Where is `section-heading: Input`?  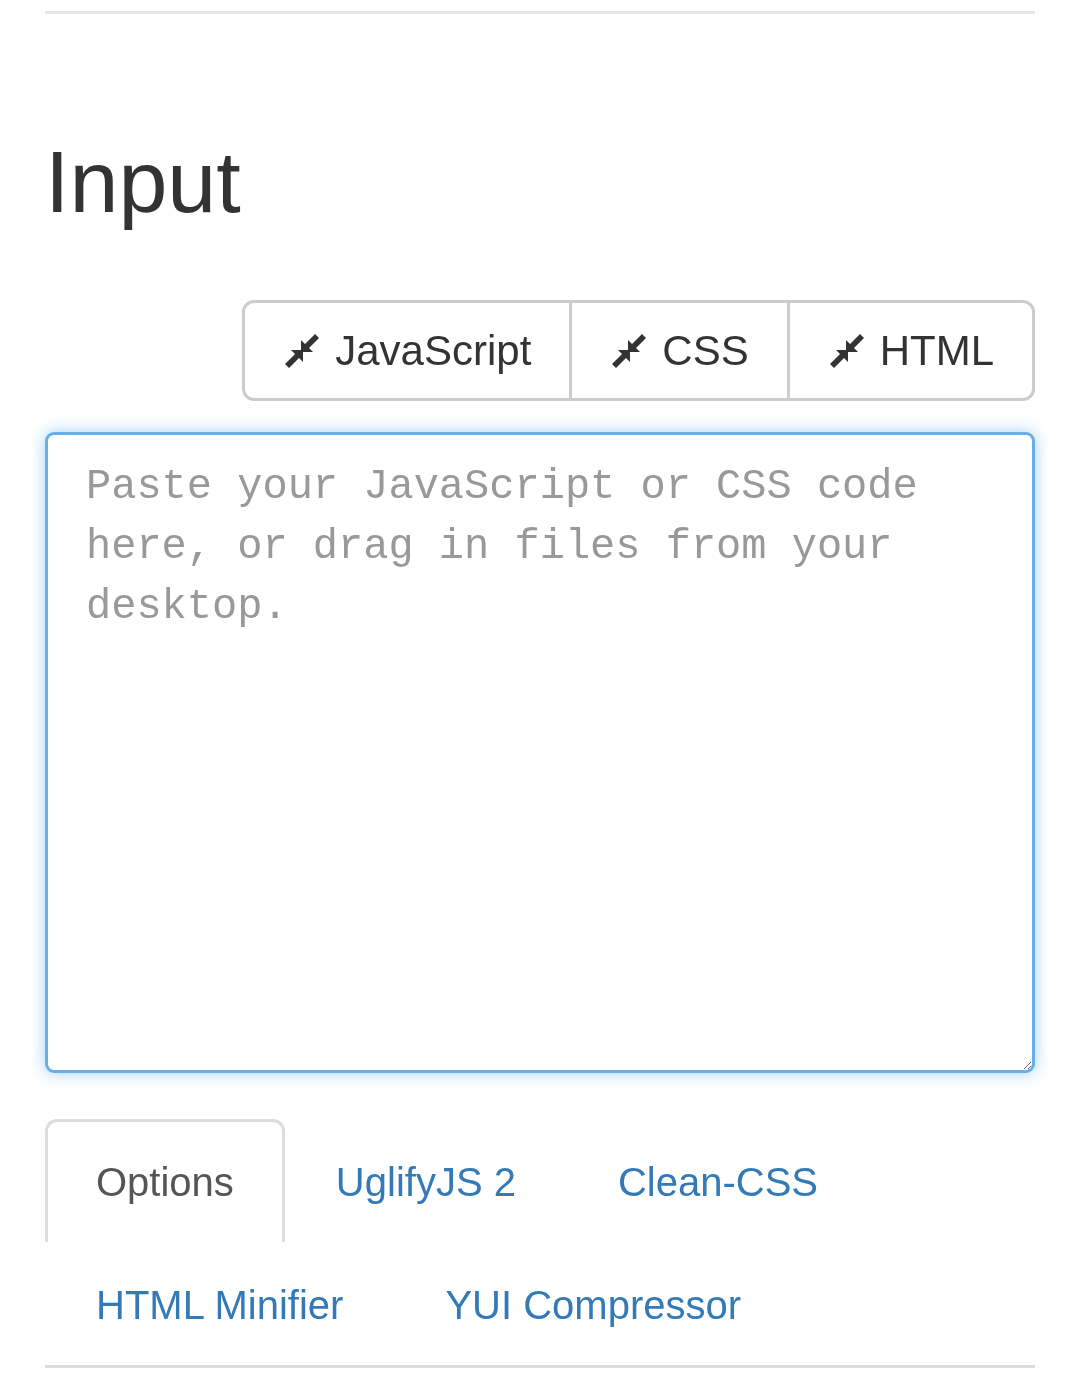
section-heading: Input is located at coordinates (143, 182).